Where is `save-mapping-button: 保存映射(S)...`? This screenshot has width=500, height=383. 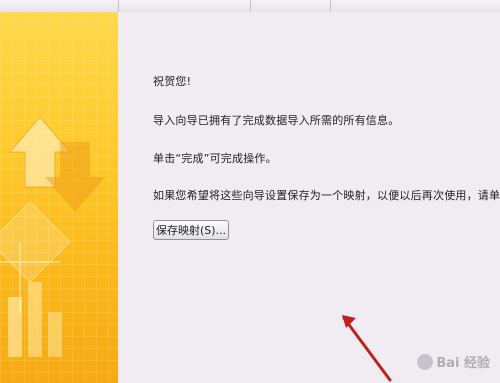
save-mapping-button: 保存映射(S)... is located at coordinates (191, 230).